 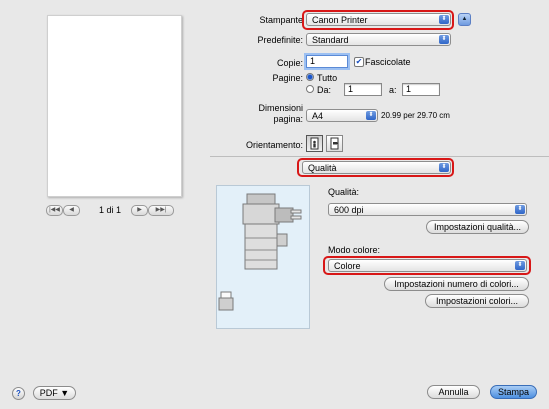 I want to click on paper-size-value: A4, so click(x=318, y=116).